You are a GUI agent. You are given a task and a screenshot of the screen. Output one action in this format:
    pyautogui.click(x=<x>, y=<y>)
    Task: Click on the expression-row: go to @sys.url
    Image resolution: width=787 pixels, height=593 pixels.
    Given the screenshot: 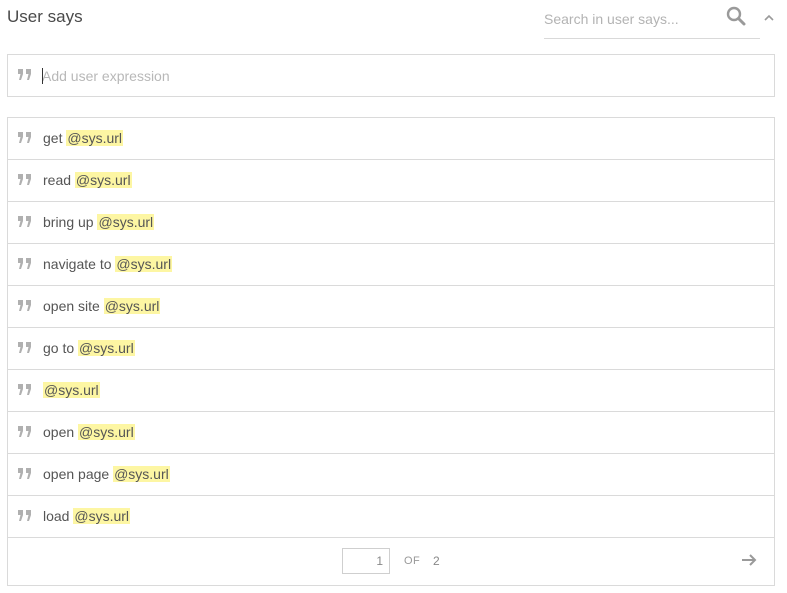 What is the action you would take?
    pyautogui.click(x=391, y=349)
    